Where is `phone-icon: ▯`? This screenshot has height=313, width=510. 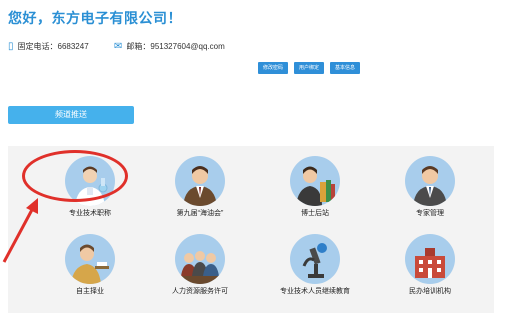
phone-icon: ▯ is located at coordinates (11, 46).